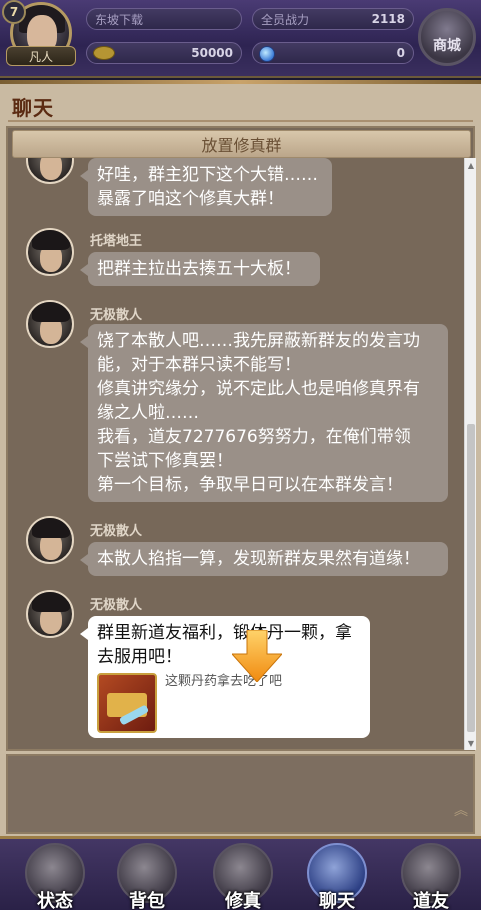 This screenshot has height=910, width=481. What do you see at coordinates (139, 657) in the screenshot?
I see `message-line: 去服用吧！` at bounding box center [139, 657].